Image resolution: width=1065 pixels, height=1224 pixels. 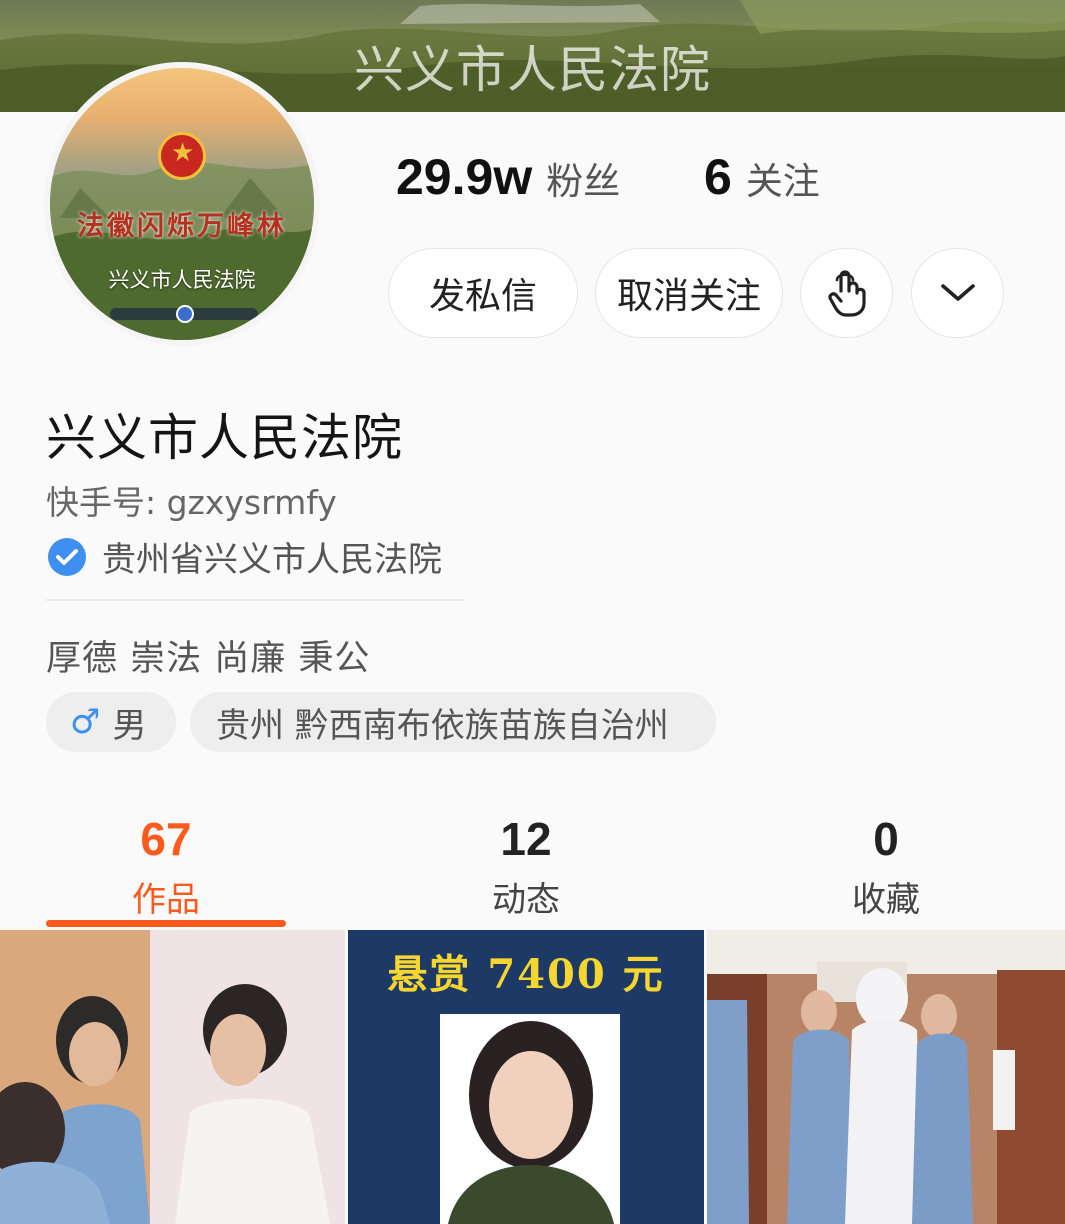 What do you see at coordinates (483, 293) in the screenshot?
I see `send-message-button: 发私信` at bounding box center [483, 293].